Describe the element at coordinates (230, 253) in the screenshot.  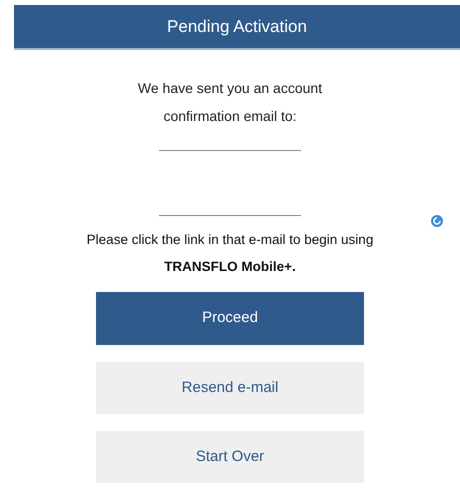
I see `instruction-text: Please click the link in that e-mail to begin using TRANSFLO Mobile+.` at that location.